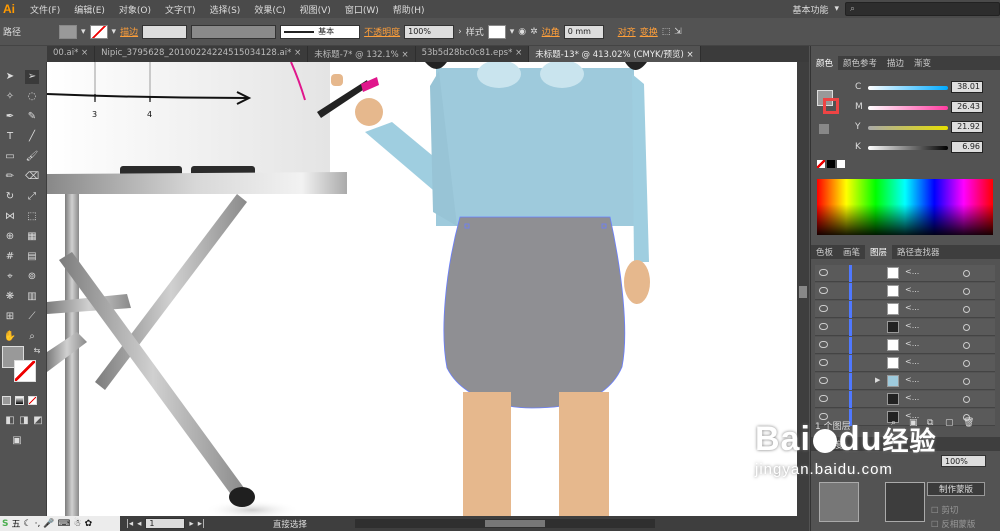 The width and height of the screenshot is (1000, 531). I want to click on slider-magenta, so click(908, 108).